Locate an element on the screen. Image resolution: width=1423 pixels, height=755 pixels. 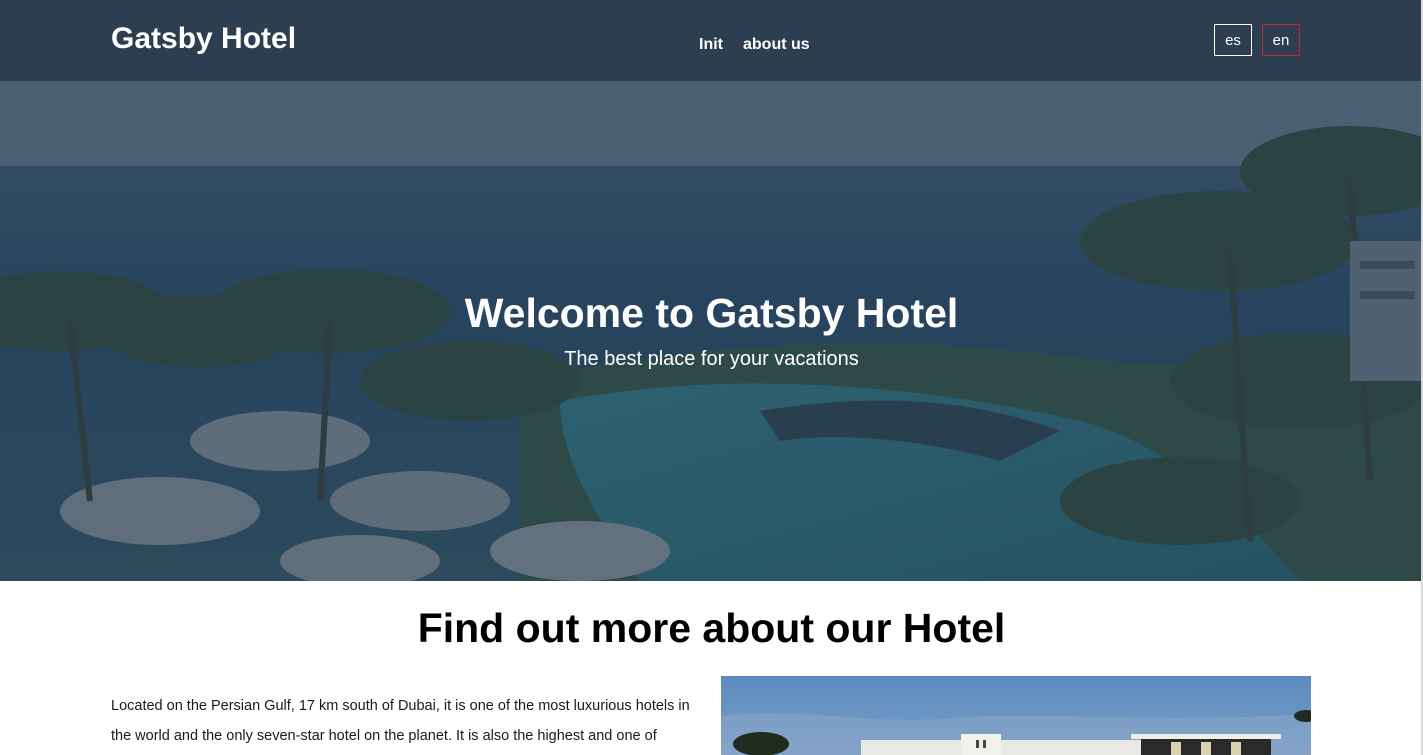
about-section-title: Find out more about our Hotel is located at coordinates (711, 628).